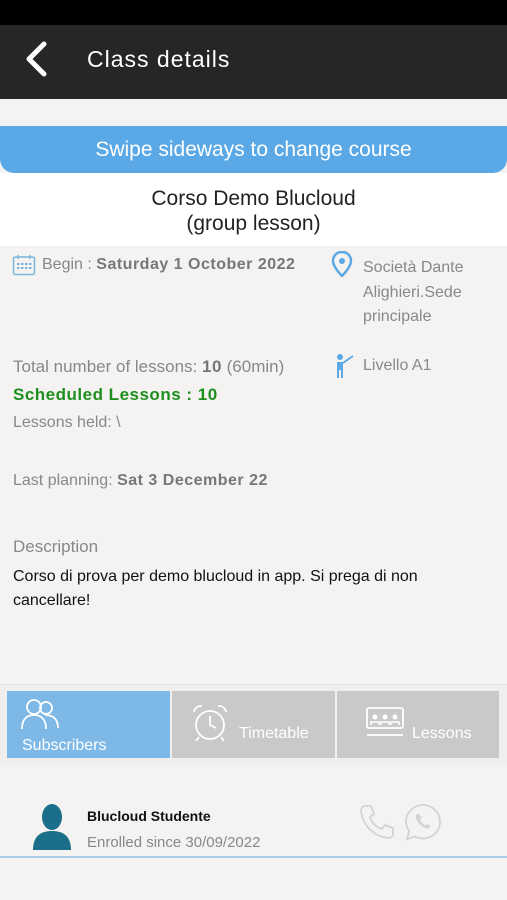 The image size is (507, 900). I want to click on total-value: 10, so click(211, 366).